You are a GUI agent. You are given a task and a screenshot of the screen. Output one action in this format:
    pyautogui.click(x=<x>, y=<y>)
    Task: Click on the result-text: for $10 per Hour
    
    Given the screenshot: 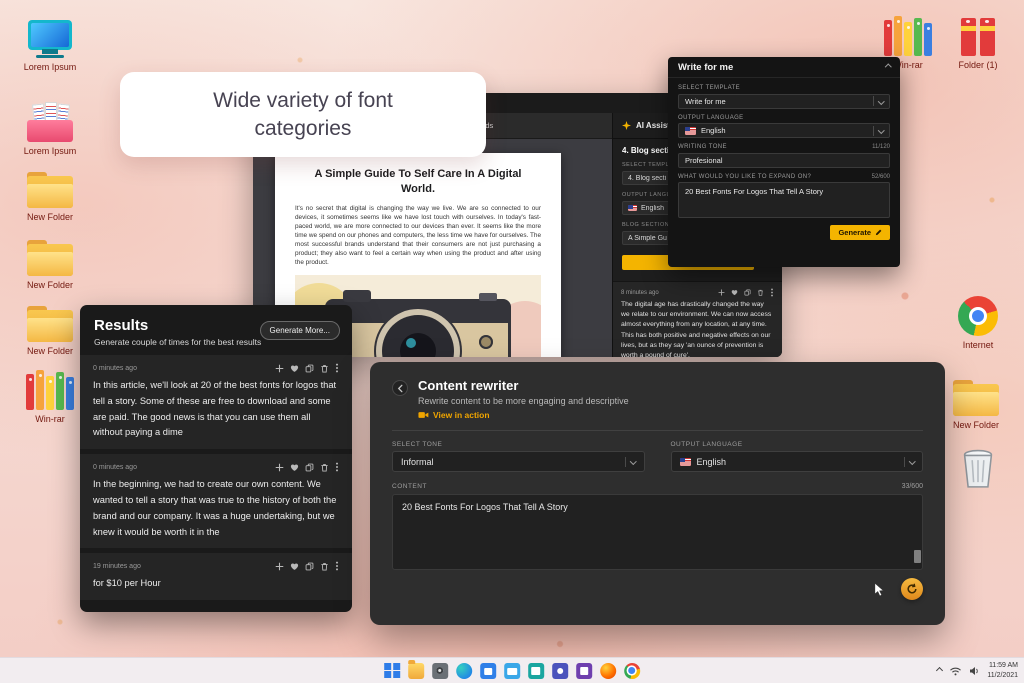 What is the action you would take?
    pyautogui.click(x=127, y=583)
    